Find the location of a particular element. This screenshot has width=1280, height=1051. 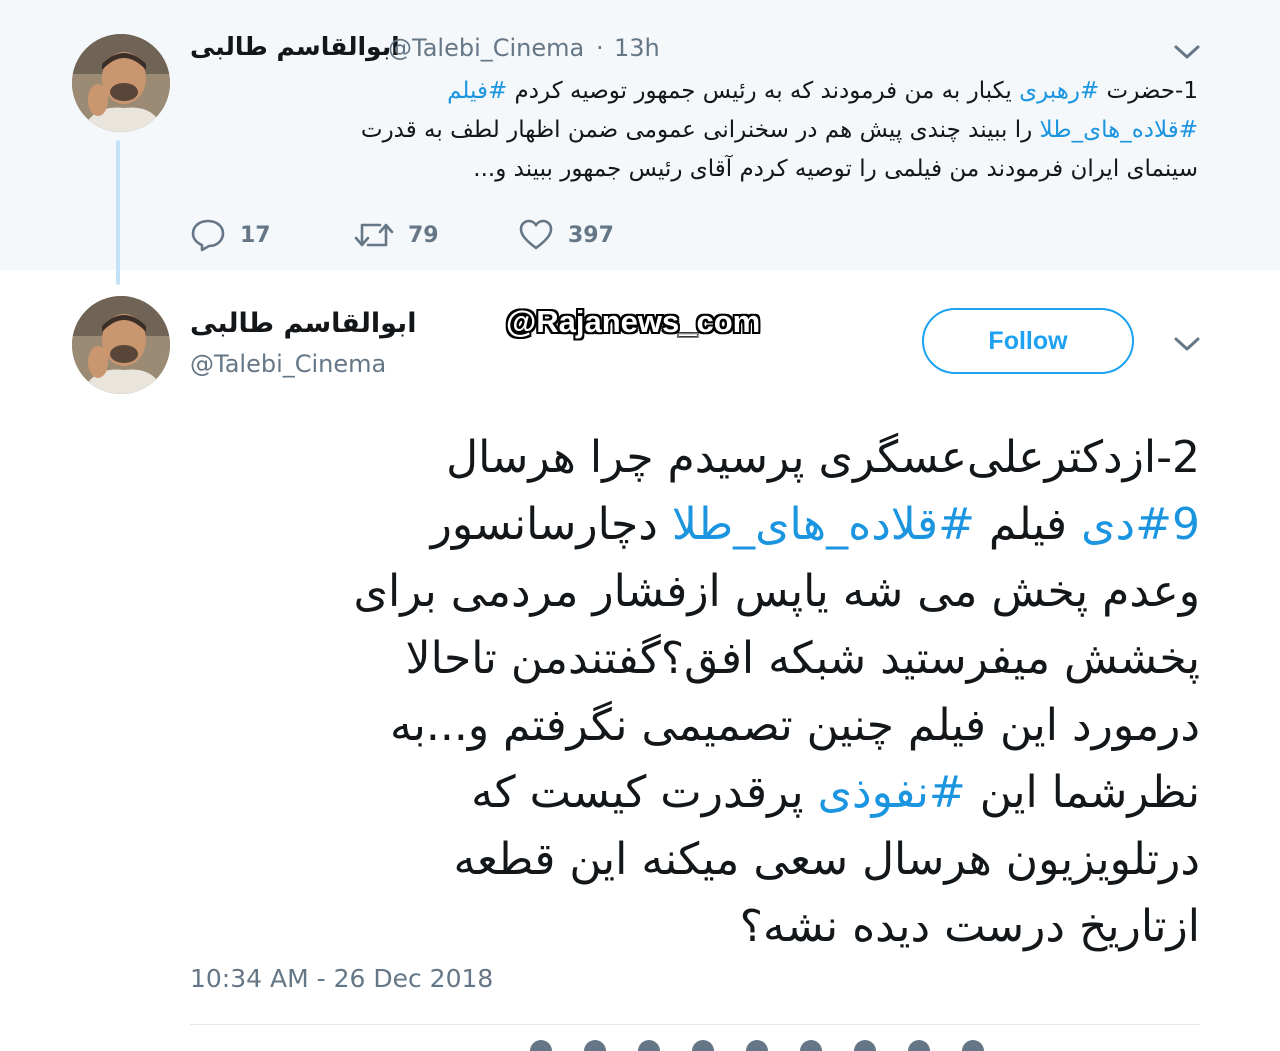

heart-icon is located at coordinates (536, 234).